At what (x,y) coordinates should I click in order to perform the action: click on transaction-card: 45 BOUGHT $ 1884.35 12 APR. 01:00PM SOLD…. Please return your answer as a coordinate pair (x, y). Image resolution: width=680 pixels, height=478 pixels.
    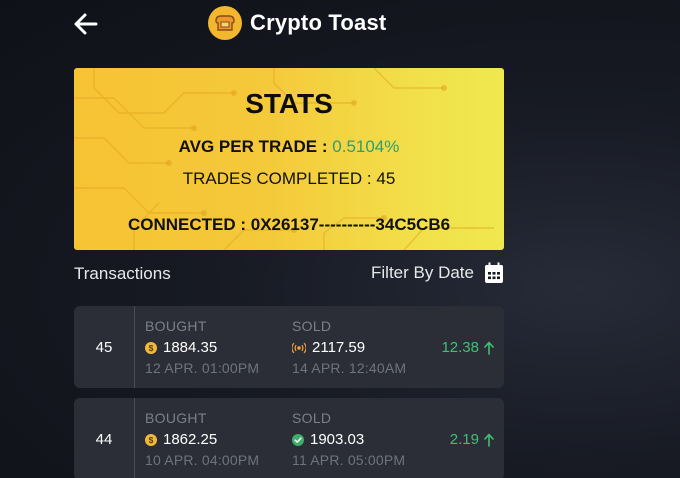
    Looking at the image, I should click on (289, 347).